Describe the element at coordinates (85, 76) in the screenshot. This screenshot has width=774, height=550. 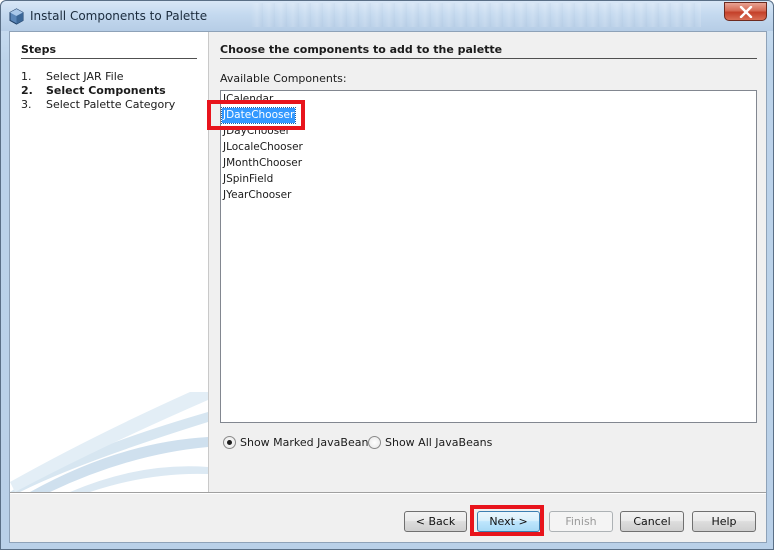
I see `step-label: Select JAR File` at that location.